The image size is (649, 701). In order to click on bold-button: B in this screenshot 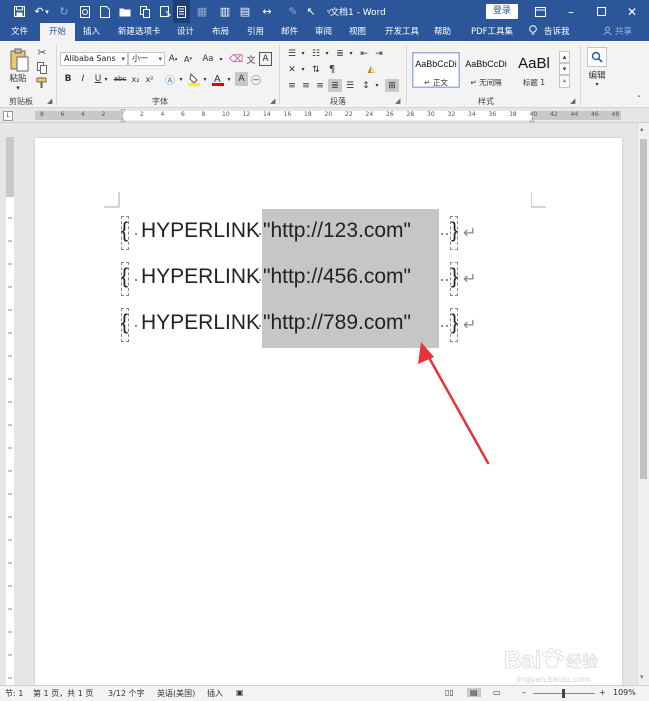, I will do `click(68, 79)`.